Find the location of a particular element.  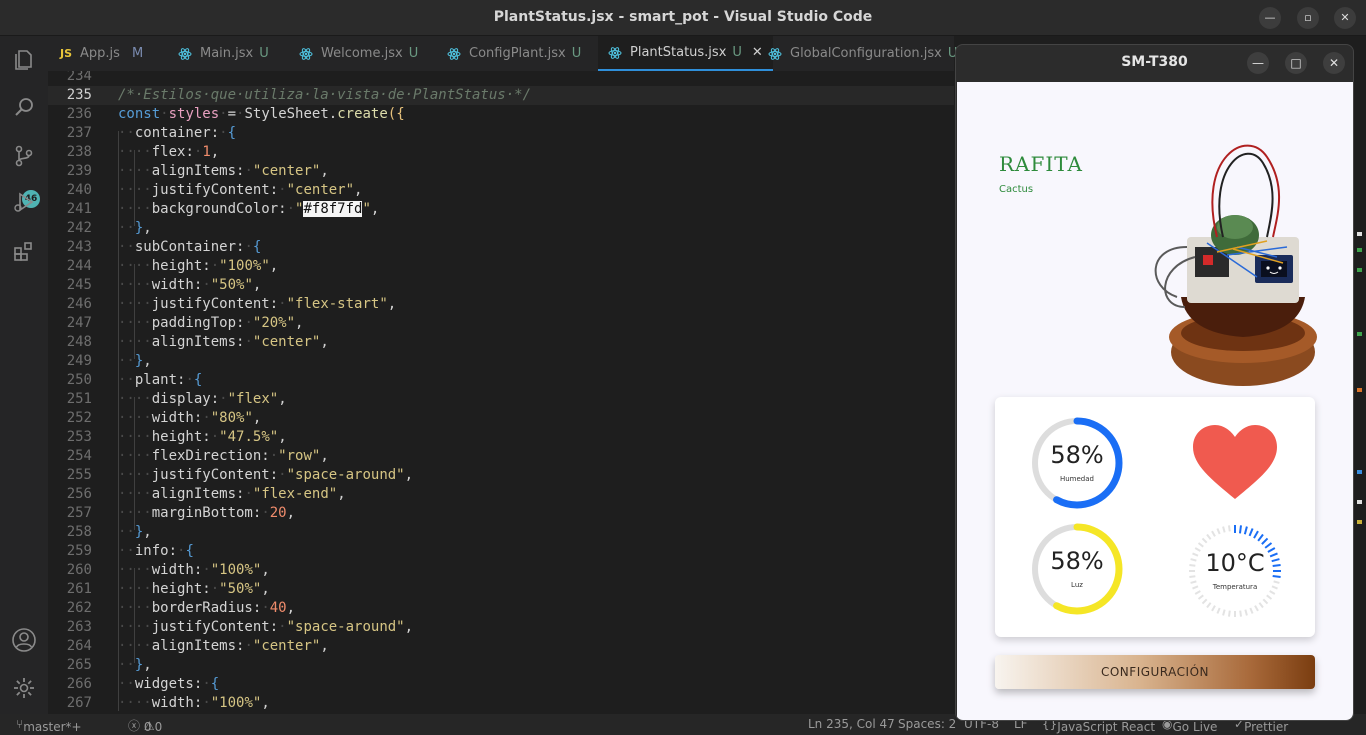

tab-label: GlobalConfiguration.jsx is located at coordinates (866, 53).